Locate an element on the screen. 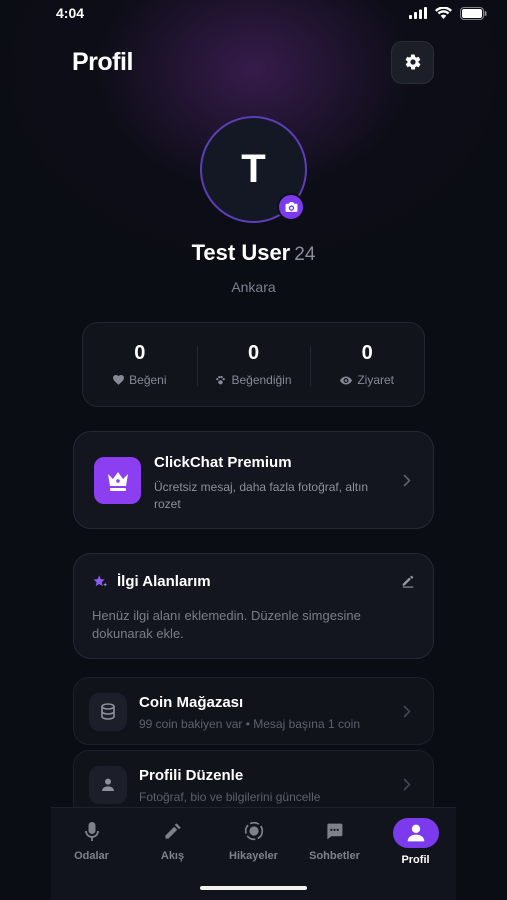 The width and height of the screenshot is (507, 900). edit-interests-button is located at coordinates (408, 583).